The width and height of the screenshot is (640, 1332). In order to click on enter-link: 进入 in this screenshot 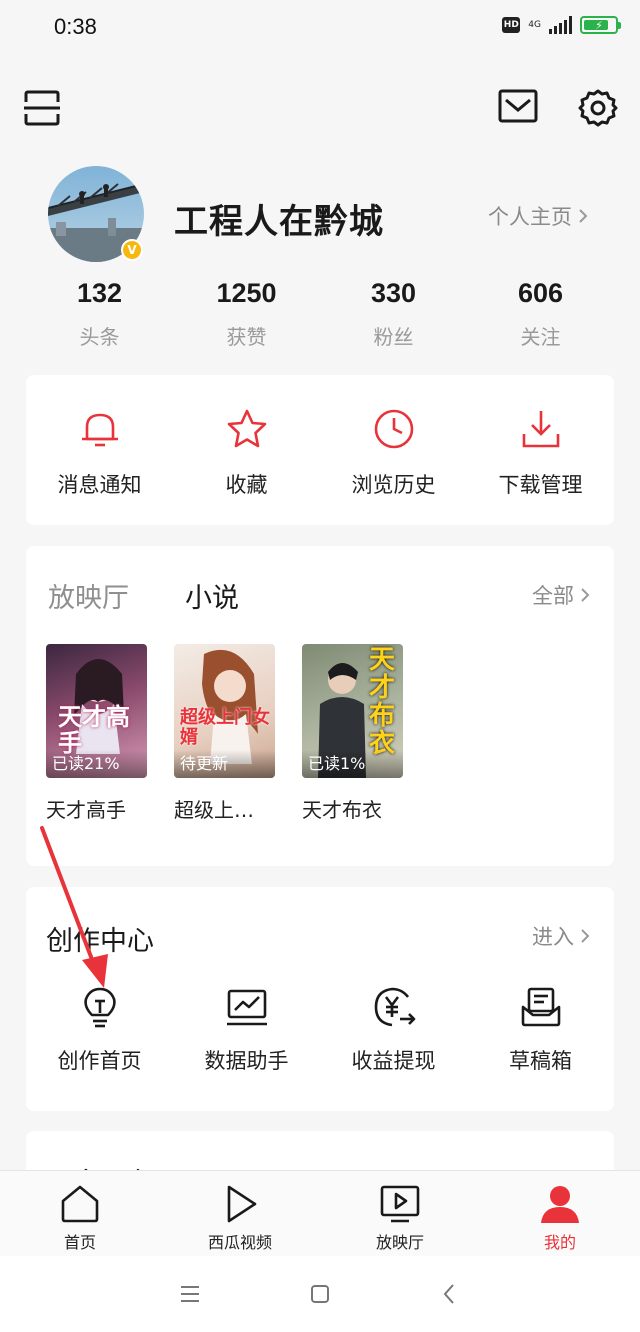, I will do `click(561, 936)`.